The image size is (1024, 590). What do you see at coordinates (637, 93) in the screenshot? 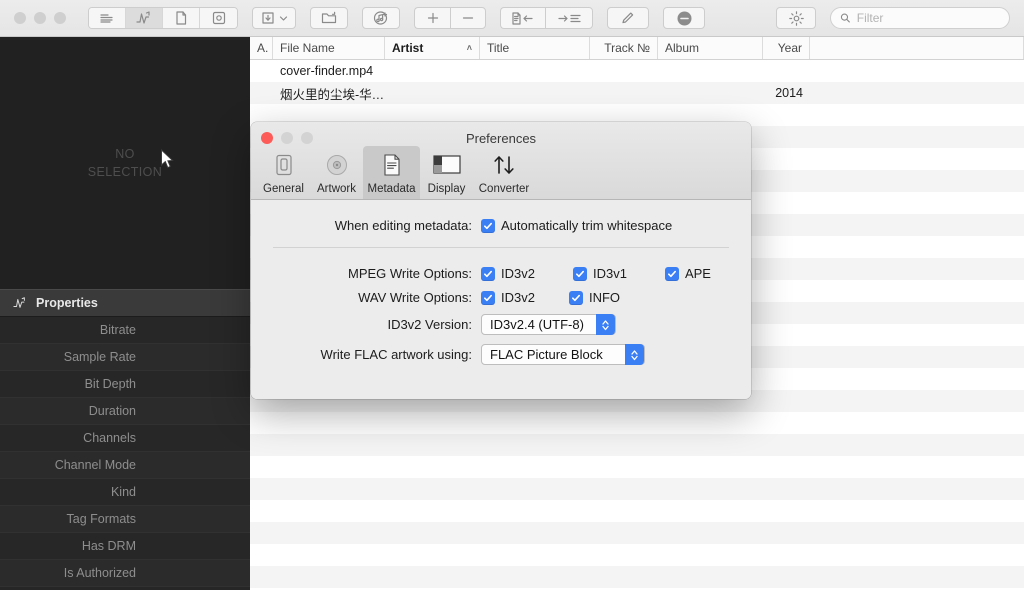
I see `table-row: 烟火里的尘埃-华… 2014` at bounding box center [637, 93].